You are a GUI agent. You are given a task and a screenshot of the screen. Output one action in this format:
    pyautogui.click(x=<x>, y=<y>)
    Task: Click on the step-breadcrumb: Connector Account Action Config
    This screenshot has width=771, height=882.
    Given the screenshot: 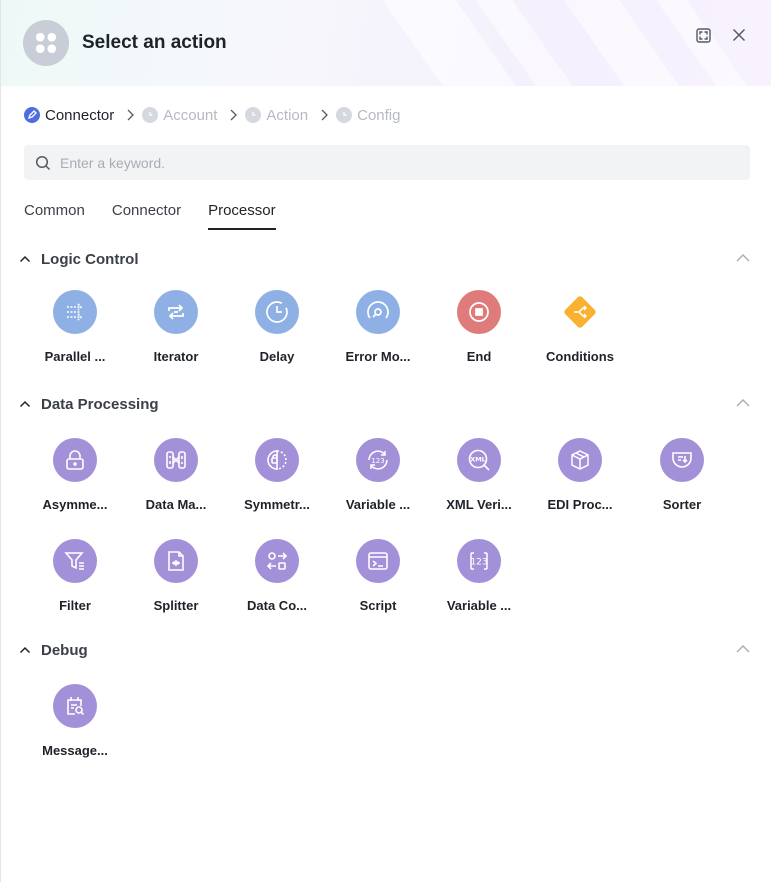 What is the action you would take?
    pyautogui.click(x=212, y=115)
    